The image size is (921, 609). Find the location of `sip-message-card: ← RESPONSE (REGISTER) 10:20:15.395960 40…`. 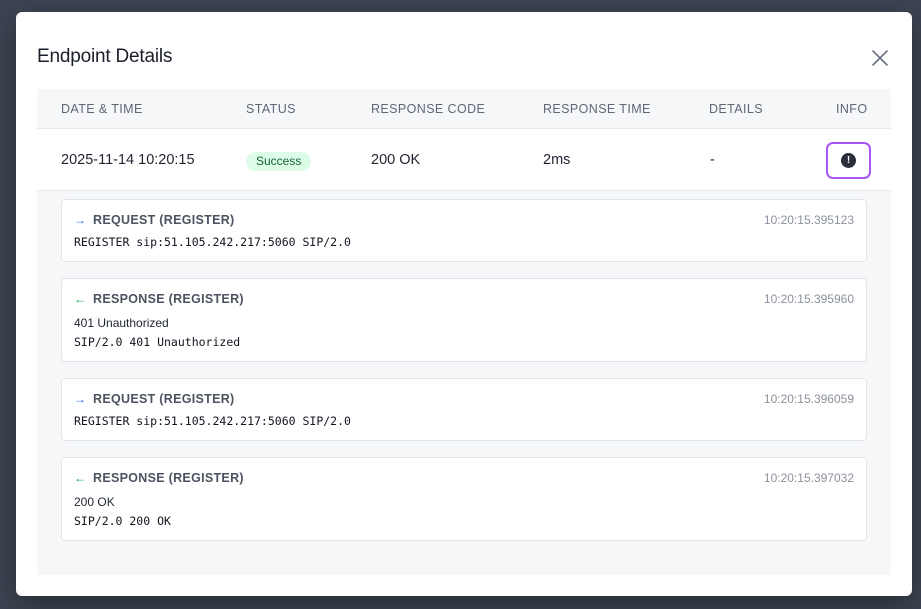

sip-message-card: ← RESPONSE (REGISTER) 10:20:15.395960 40… is located at coordinates (464, 320).